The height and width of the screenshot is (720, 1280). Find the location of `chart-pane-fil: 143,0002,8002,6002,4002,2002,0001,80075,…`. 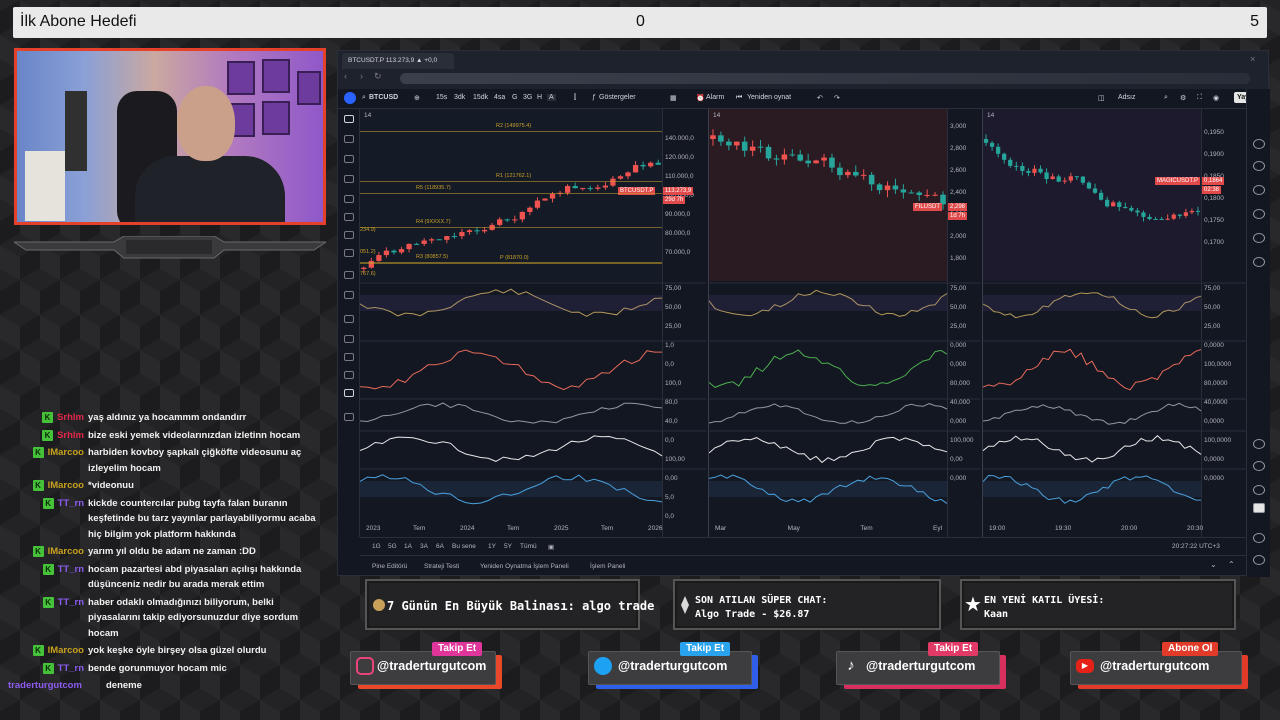

chart-pane-fil: 143,0002,8002,6002,4002,2002,0001,80075,… is located at coordinates (844, 323).